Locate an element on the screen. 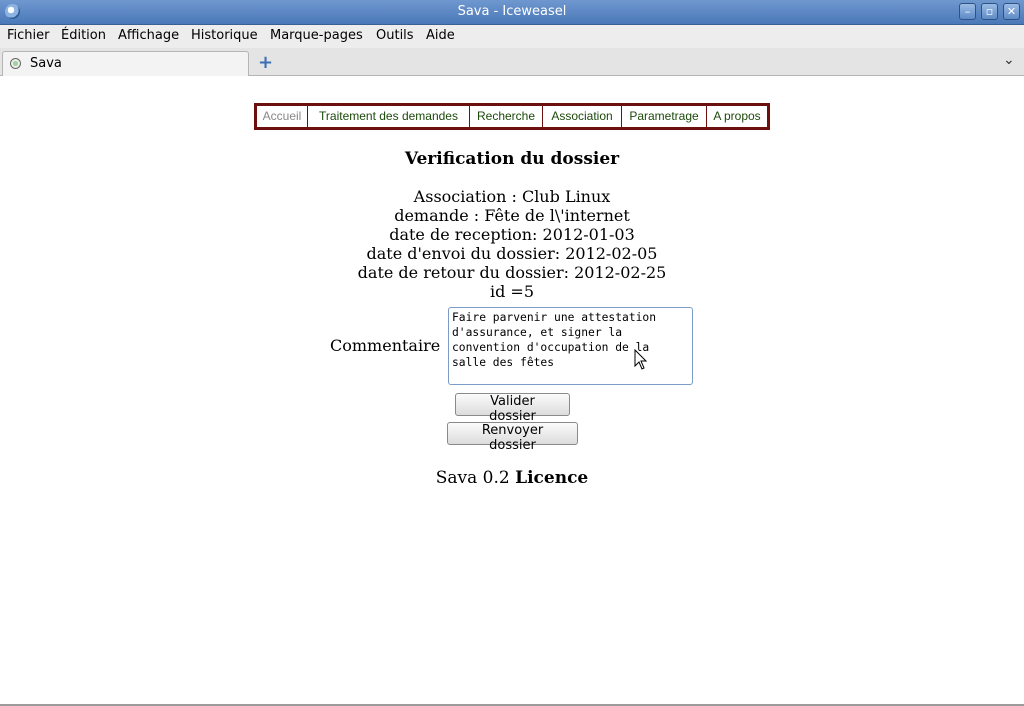 This screenshot has height=706, width=1024. id-line: id =5 is located at coordinates (512, 291).